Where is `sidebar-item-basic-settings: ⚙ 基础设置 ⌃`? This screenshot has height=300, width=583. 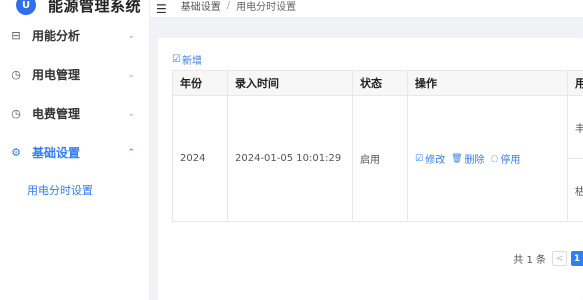 sidebar-item-basic-settings: ⚙ 基础设置 ⌃ is located at coordinates (74, 152).